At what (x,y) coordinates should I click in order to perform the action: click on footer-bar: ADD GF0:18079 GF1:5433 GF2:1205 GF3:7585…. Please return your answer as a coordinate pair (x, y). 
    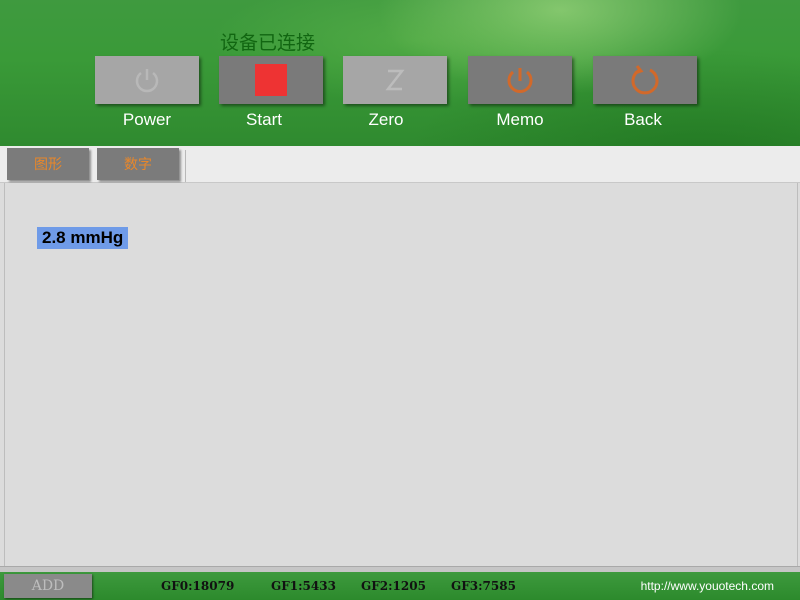
    Looking at the image, I should click on (400, 586).